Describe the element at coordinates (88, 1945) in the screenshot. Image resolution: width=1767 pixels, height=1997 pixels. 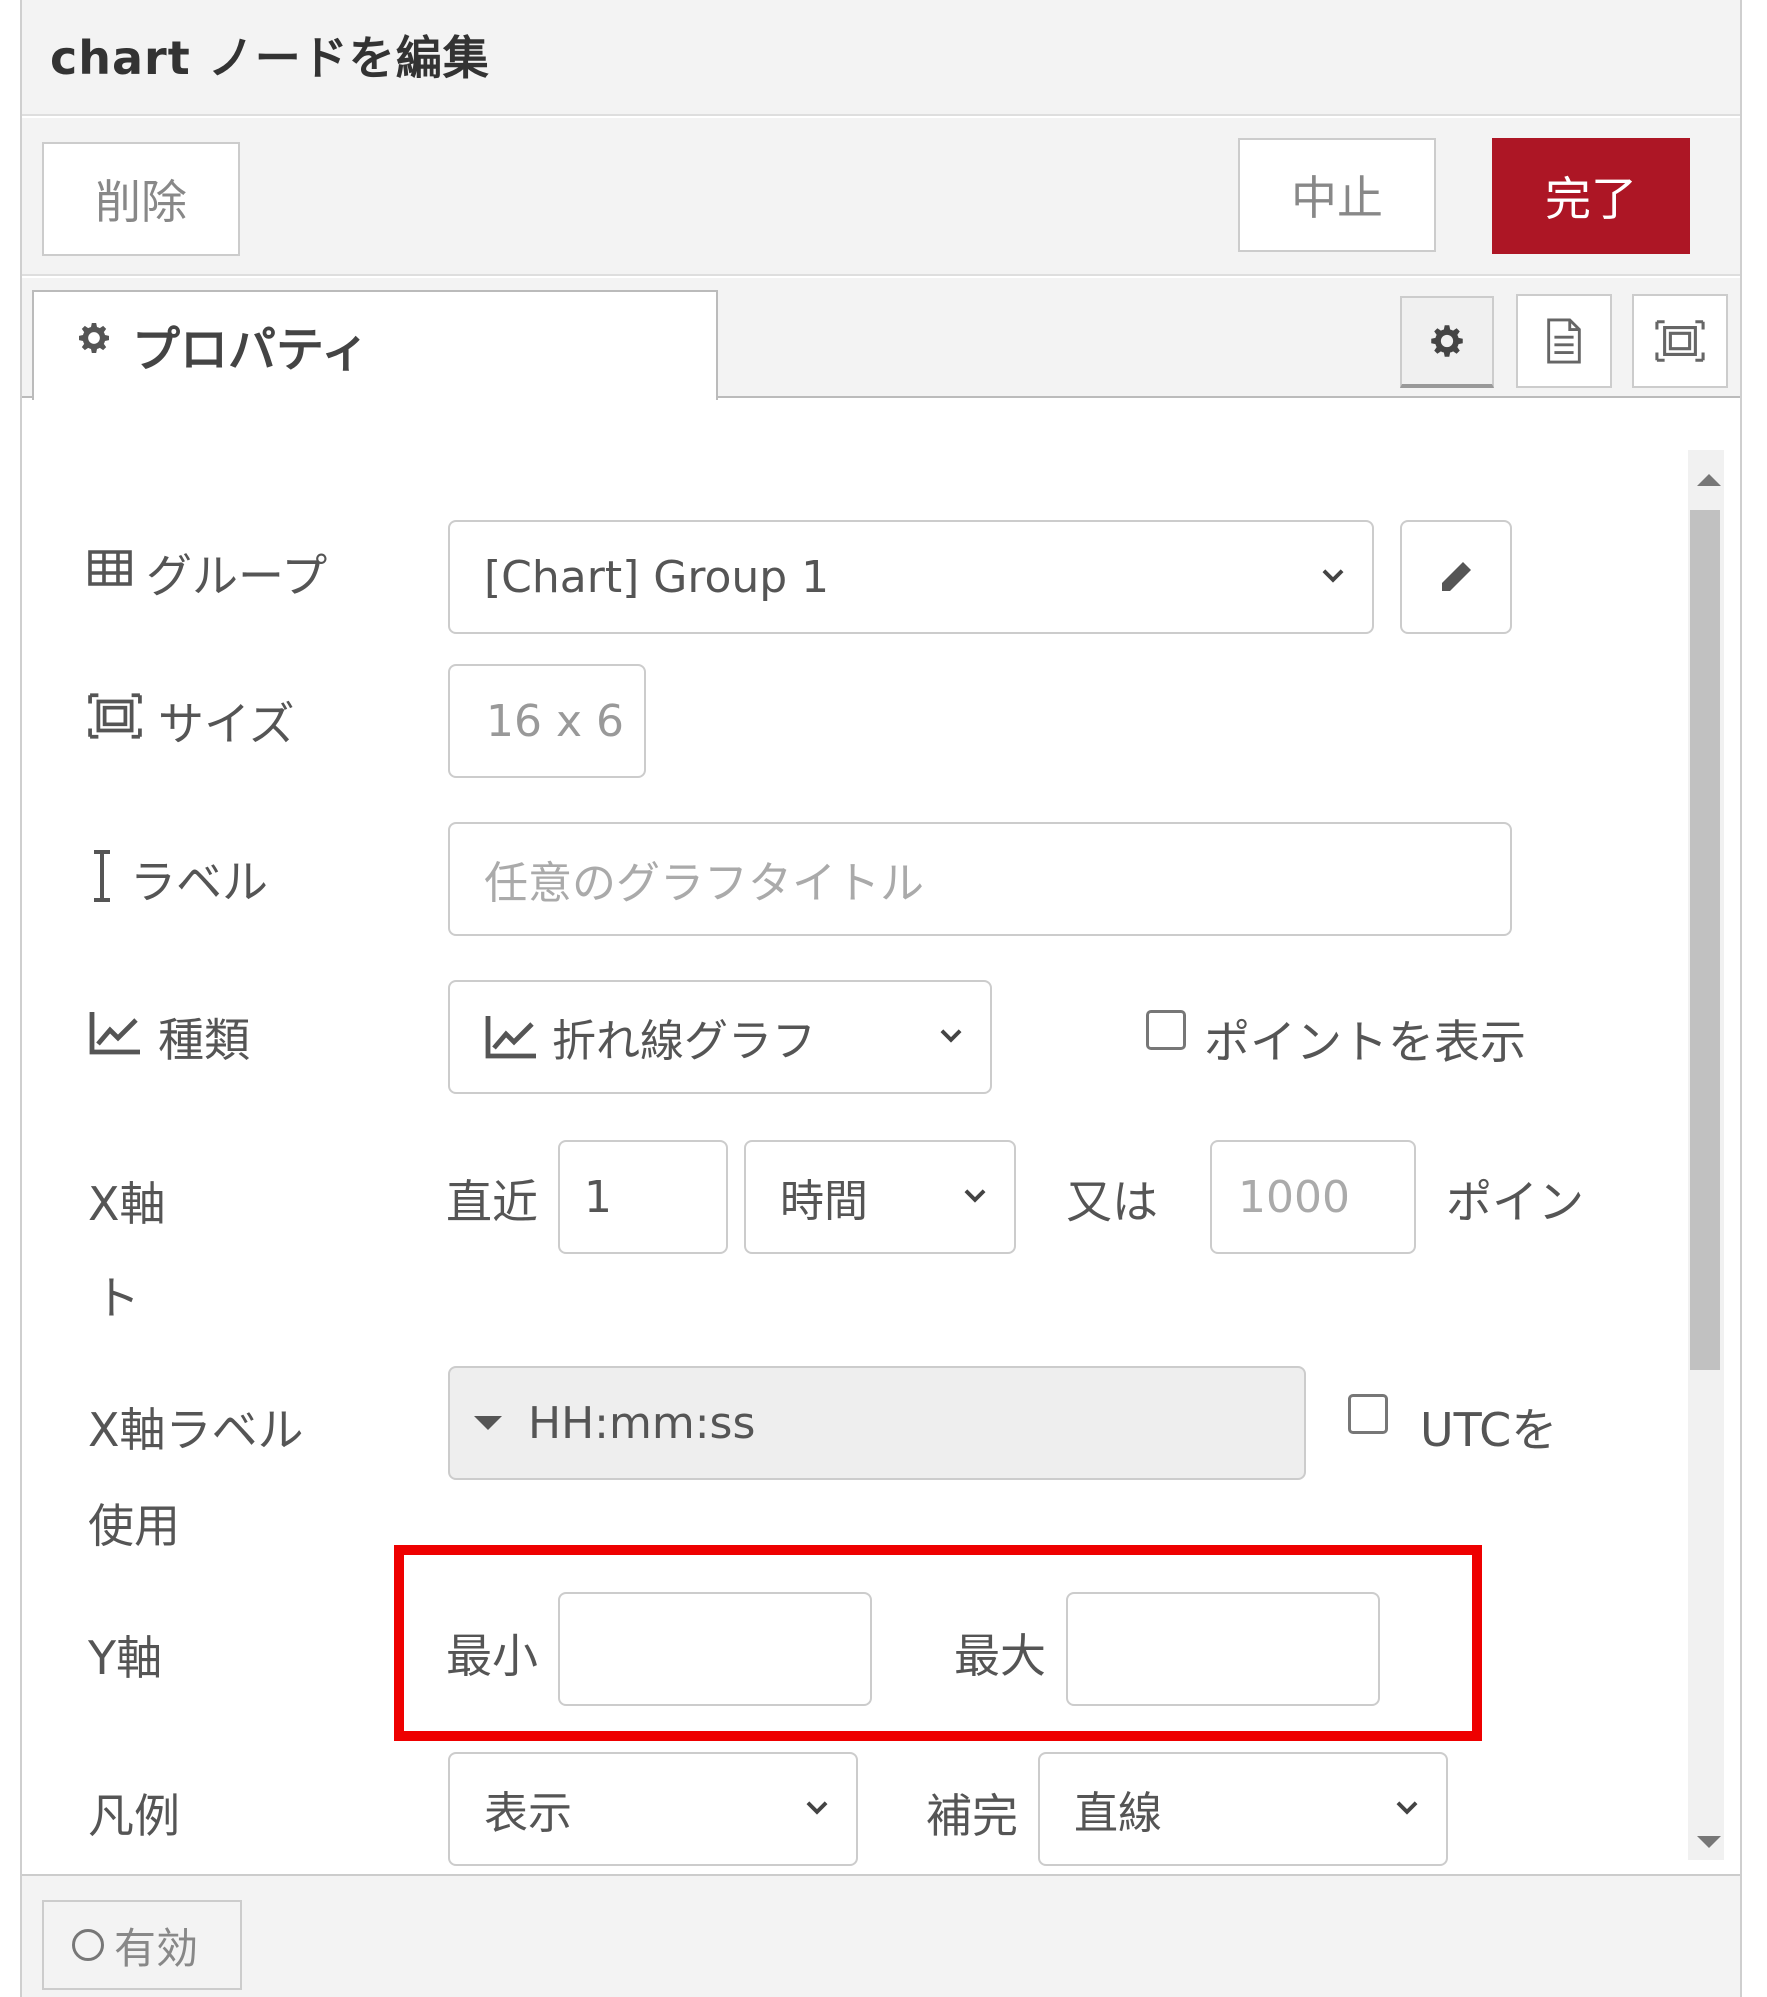
I see `circle-icon` at that location.